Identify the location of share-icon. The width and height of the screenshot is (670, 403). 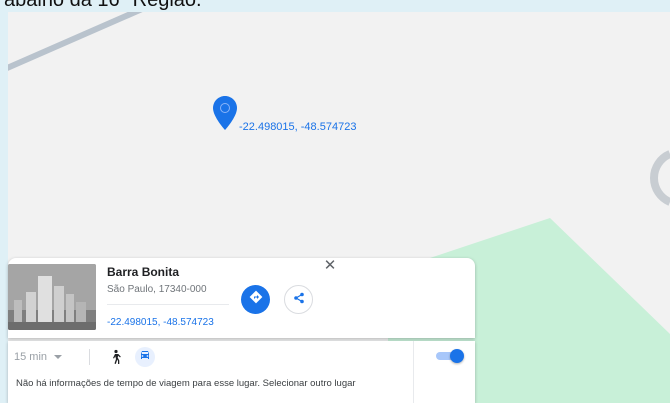
(299, 300).